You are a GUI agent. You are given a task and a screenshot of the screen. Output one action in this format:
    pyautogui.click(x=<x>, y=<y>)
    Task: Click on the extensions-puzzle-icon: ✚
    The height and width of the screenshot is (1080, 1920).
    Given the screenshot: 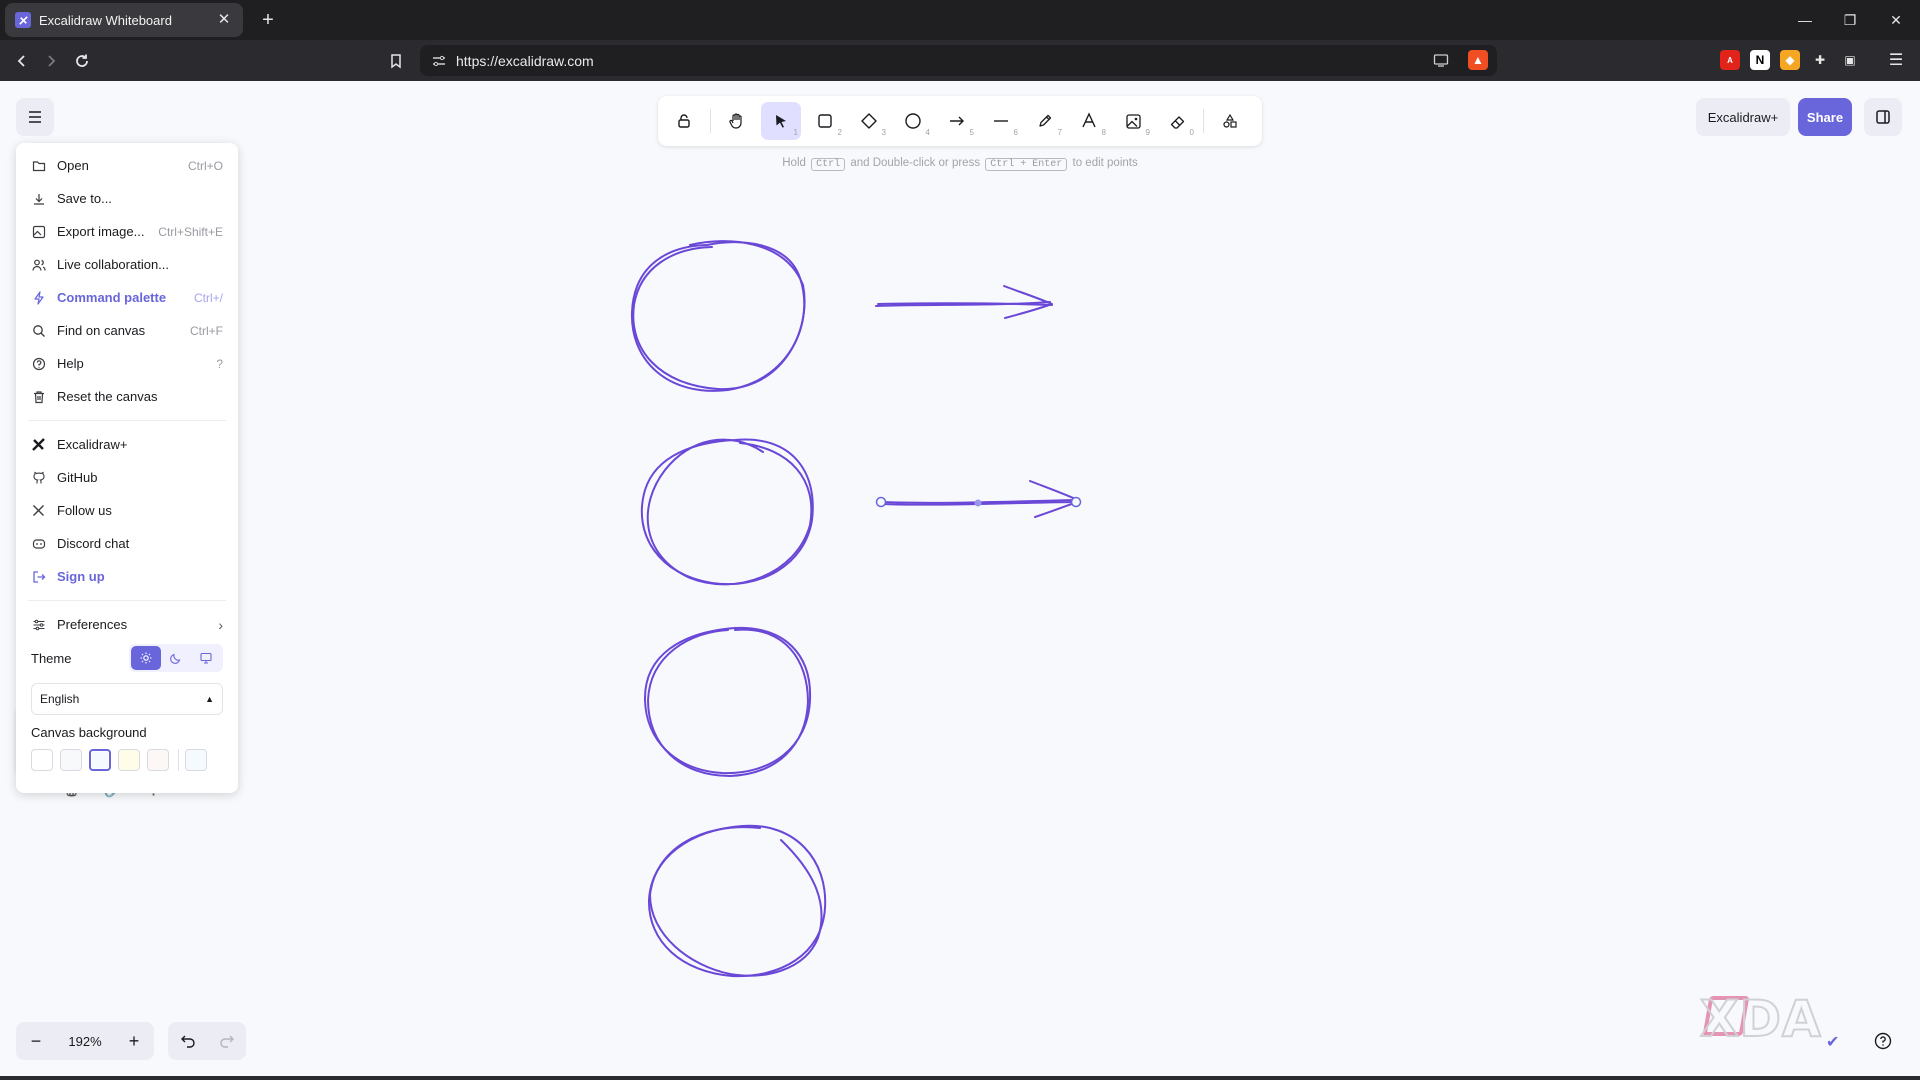 What is the action you would take?
    pyautogui.click(x=1820, y=60)
    